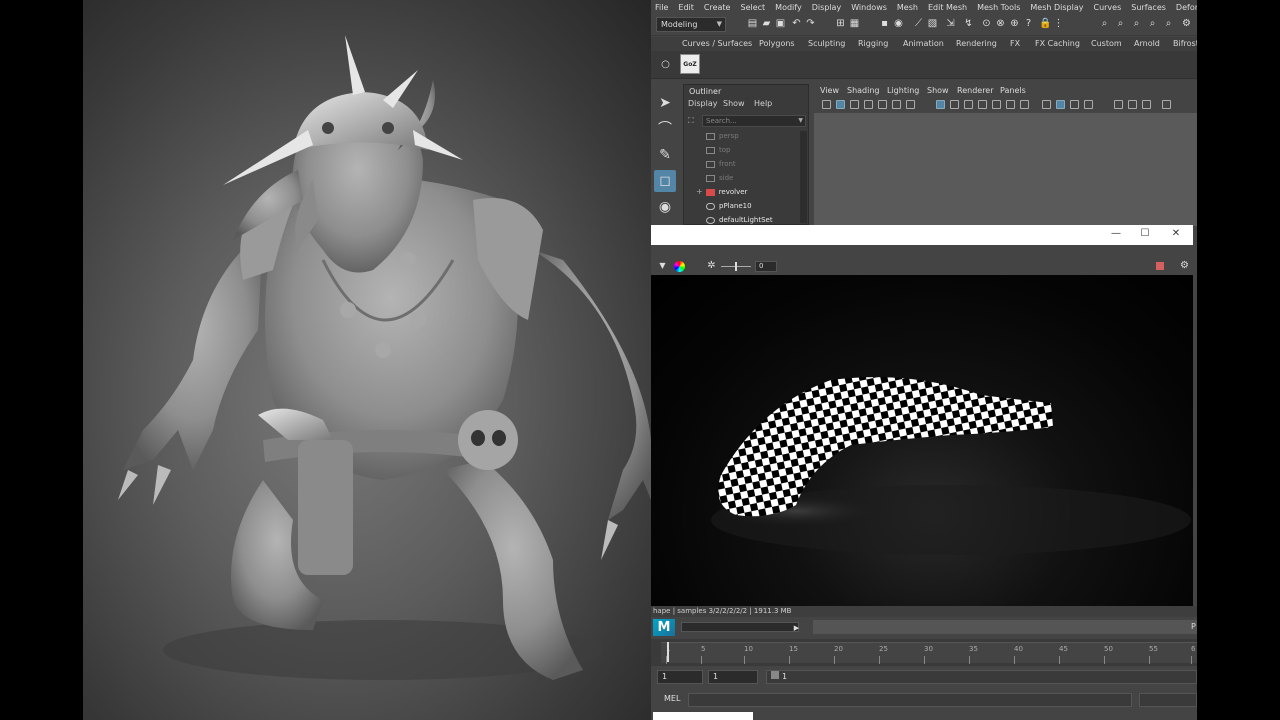 The image size is (1280, 720). Describe the element at coordinates (932, 24) in the screenshot. I see `snap-view-icon: ▧` at that location.